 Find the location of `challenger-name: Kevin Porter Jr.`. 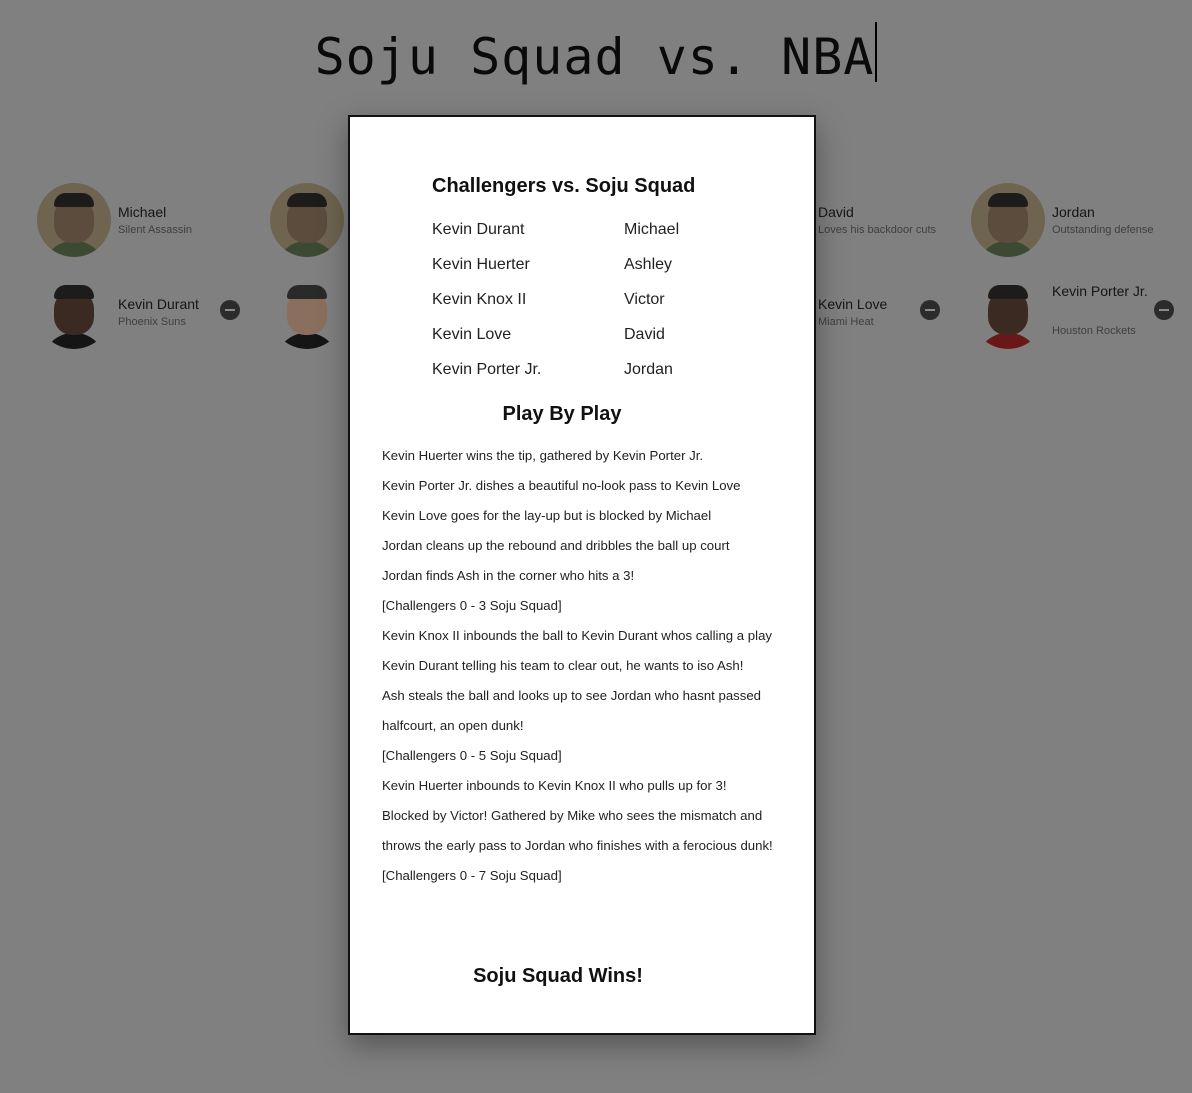

challenger-name: Kevin Porter Jr. is located at coordinates (487, 369).